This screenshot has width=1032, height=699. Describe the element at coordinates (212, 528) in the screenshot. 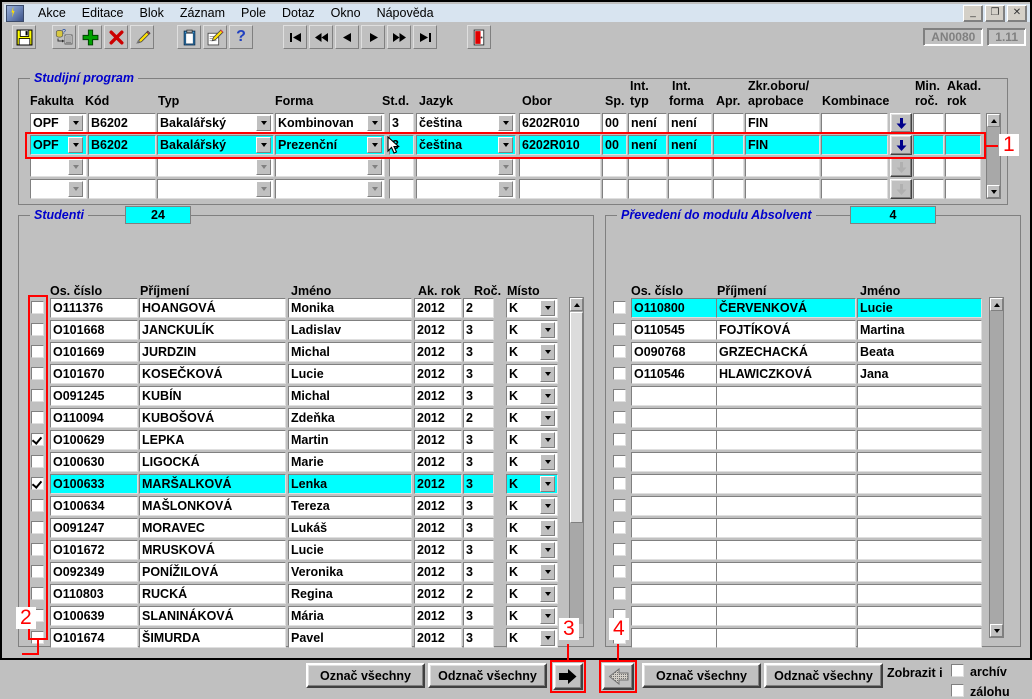

I see `cell-prijmeni: MORAVEC` at that location.